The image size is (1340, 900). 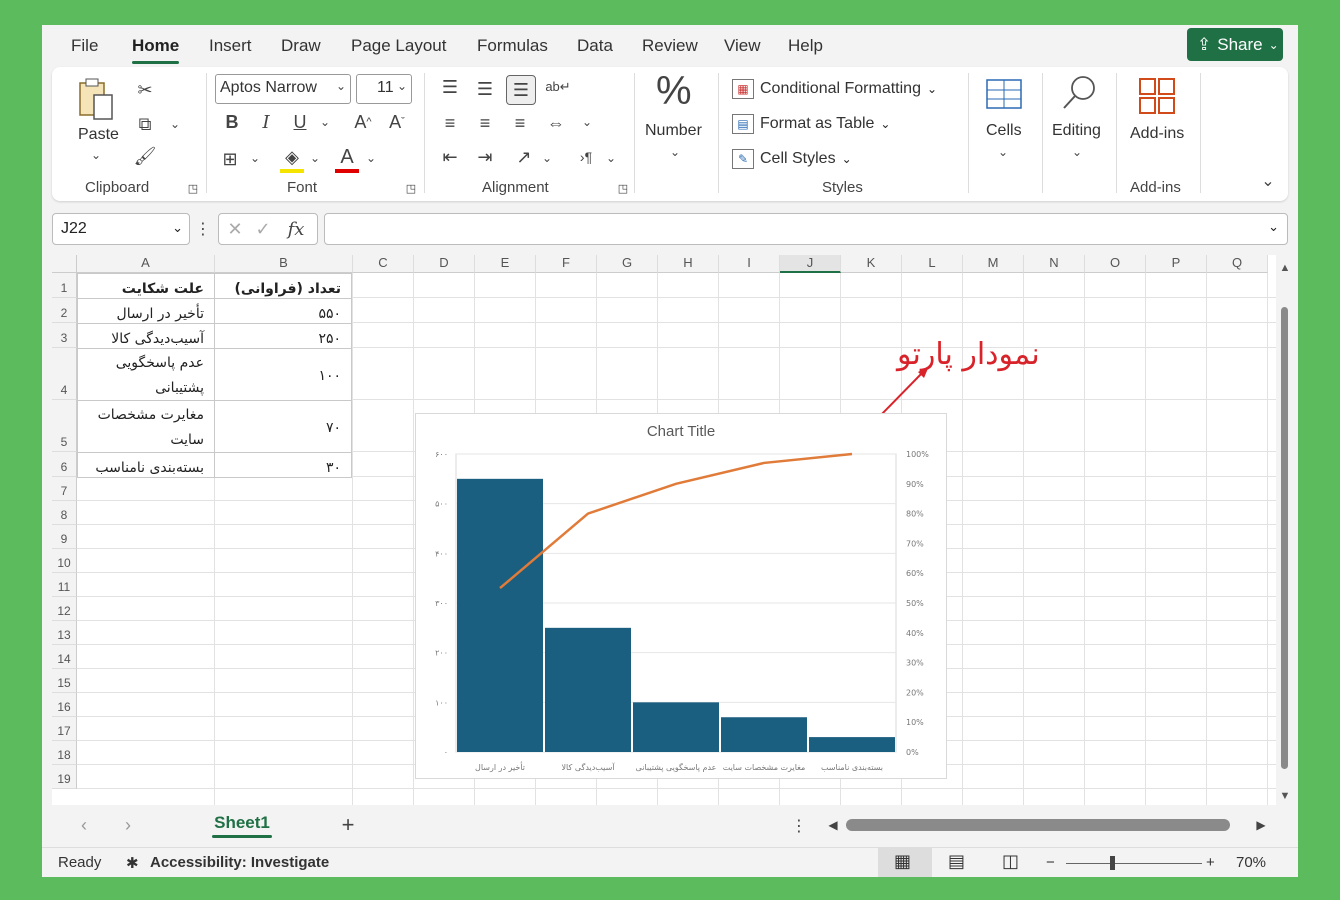 What do you see at coordinates (932, 264) in the screenshot?
I see `column-header-l: L` at bounding box center [932, 264].